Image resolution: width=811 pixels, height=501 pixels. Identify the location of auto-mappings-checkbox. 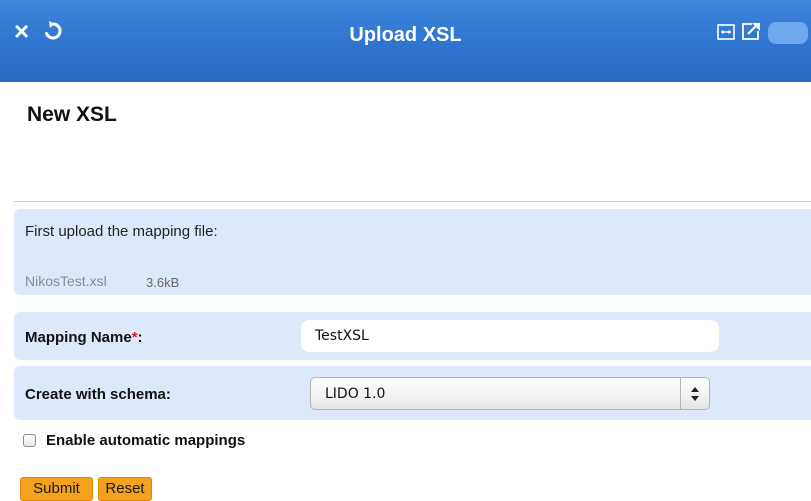
(29, 440).